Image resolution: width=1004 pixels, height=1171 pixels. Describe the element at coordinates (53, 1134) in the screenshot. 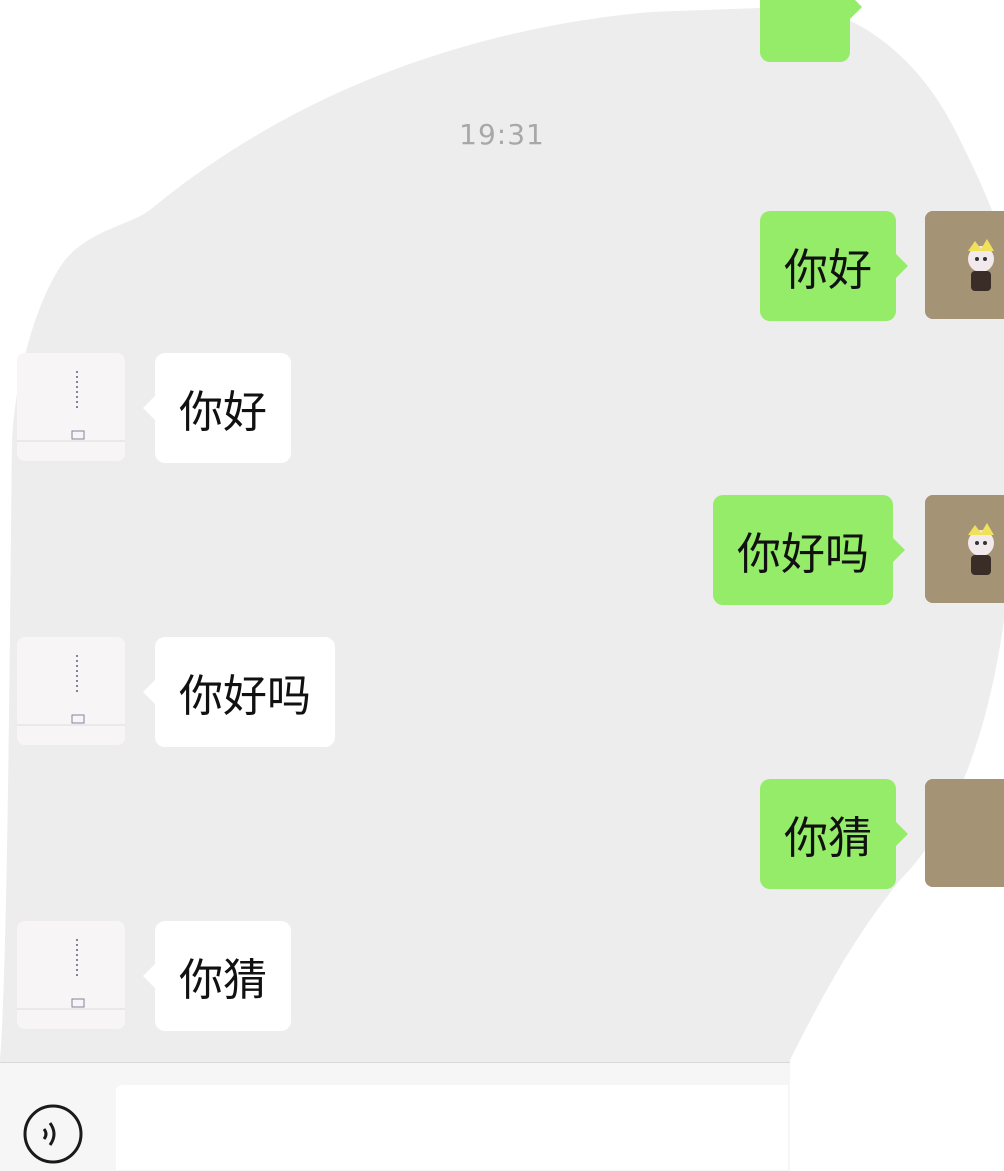

I see `voice-icon` at that location.